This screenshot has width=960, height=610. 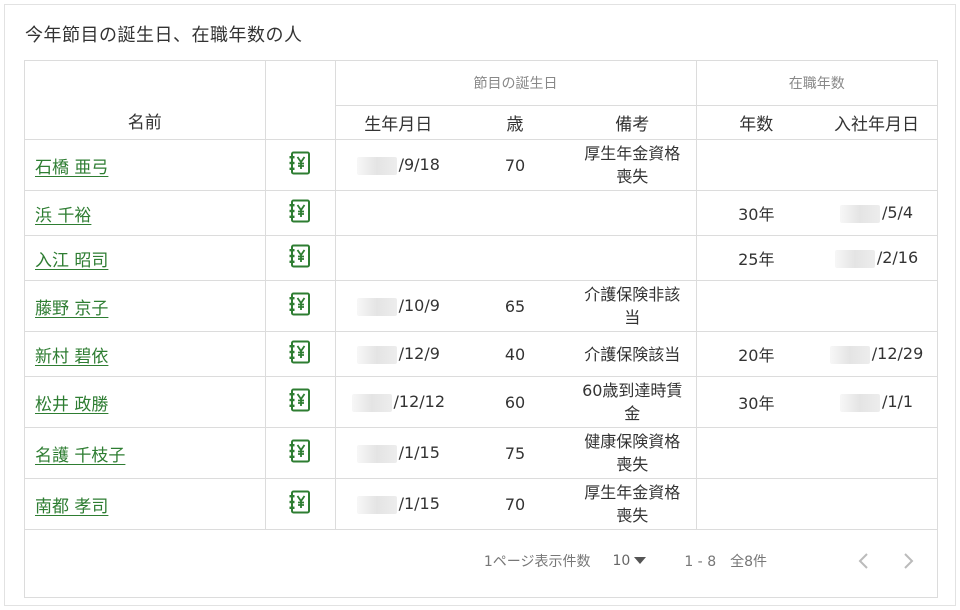 I want to click on join-date-cell: /5/4, so click(x=877, y=213).